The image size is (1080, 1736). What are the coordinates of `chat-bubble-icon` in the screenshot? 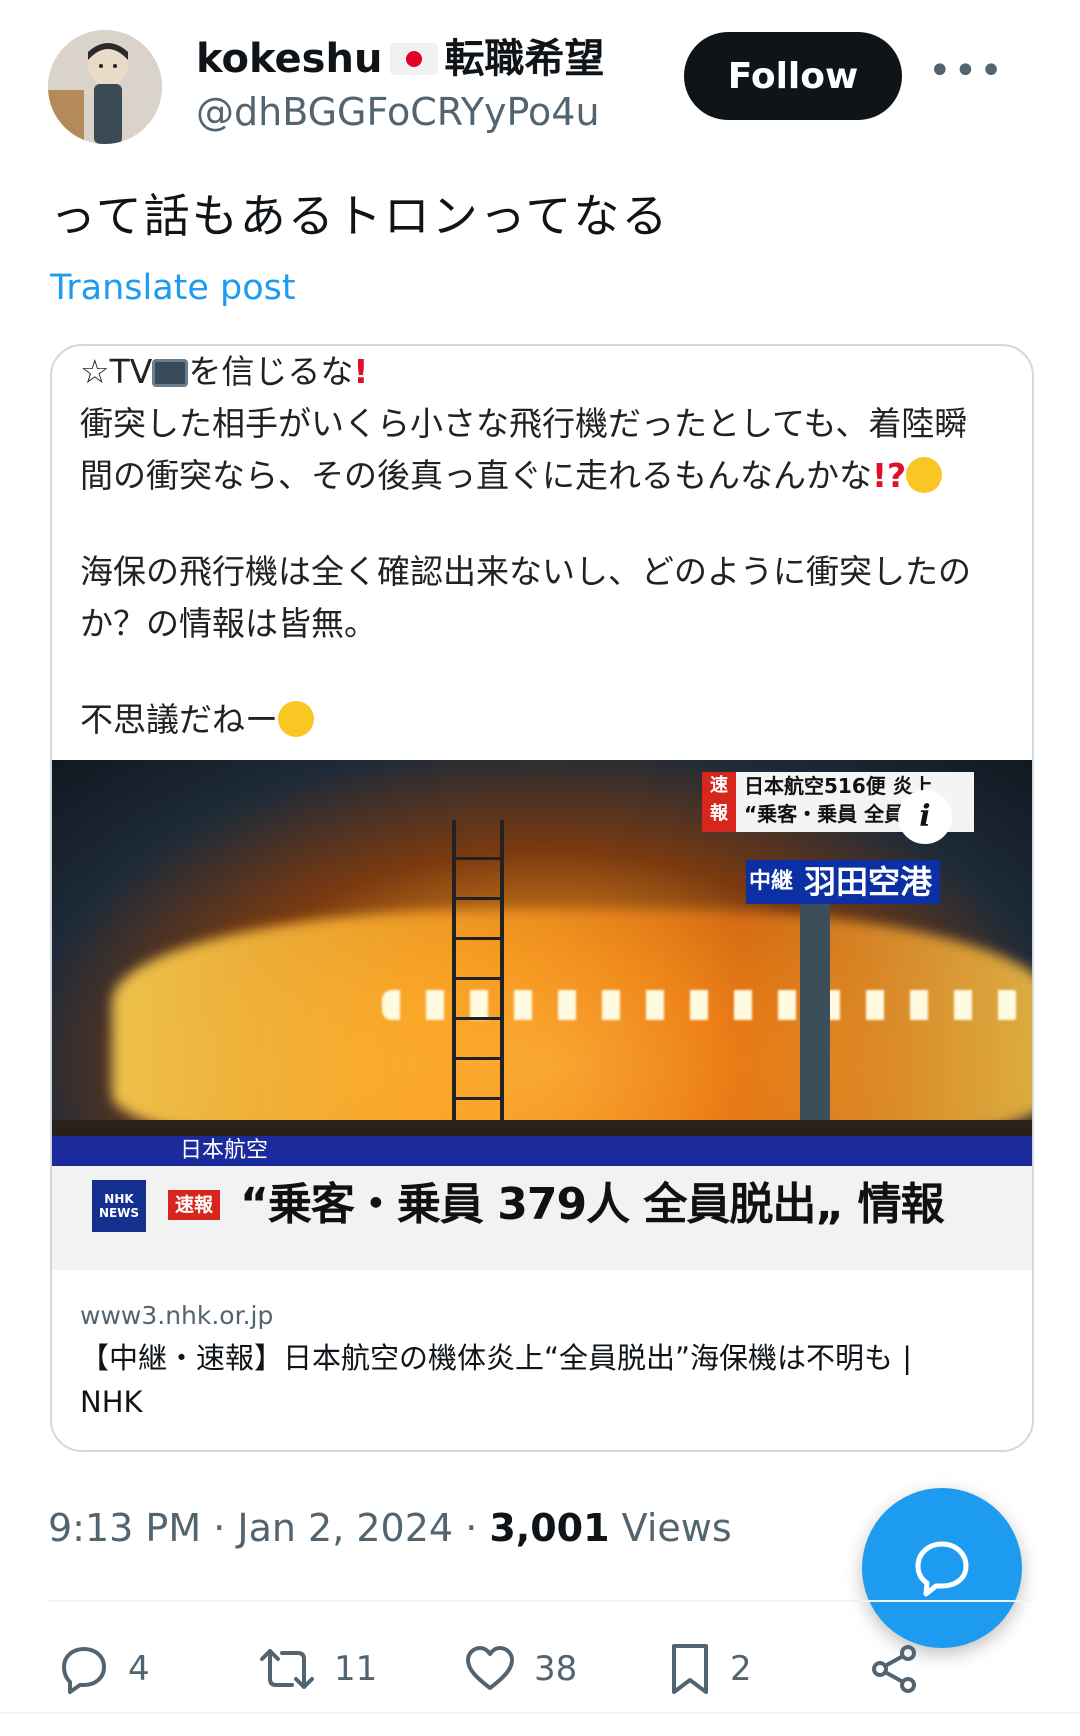 It's located at (942, 1569).